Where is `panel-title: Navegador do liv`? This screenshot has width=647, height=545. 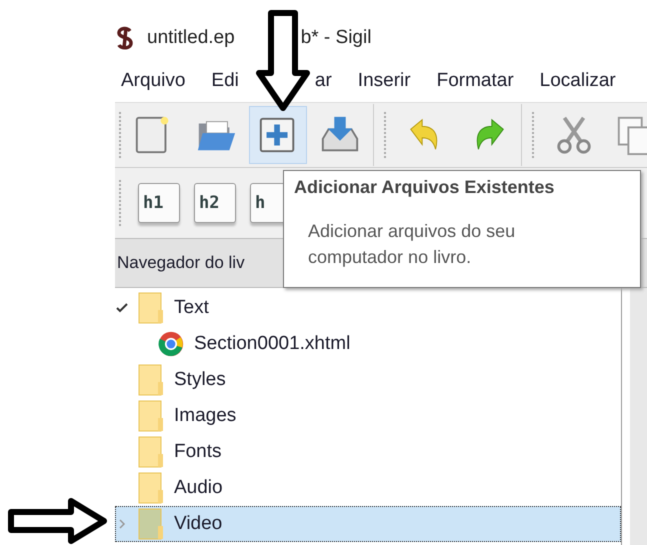
panel-title: Navegador do liv is located at coordinates (181, 263).